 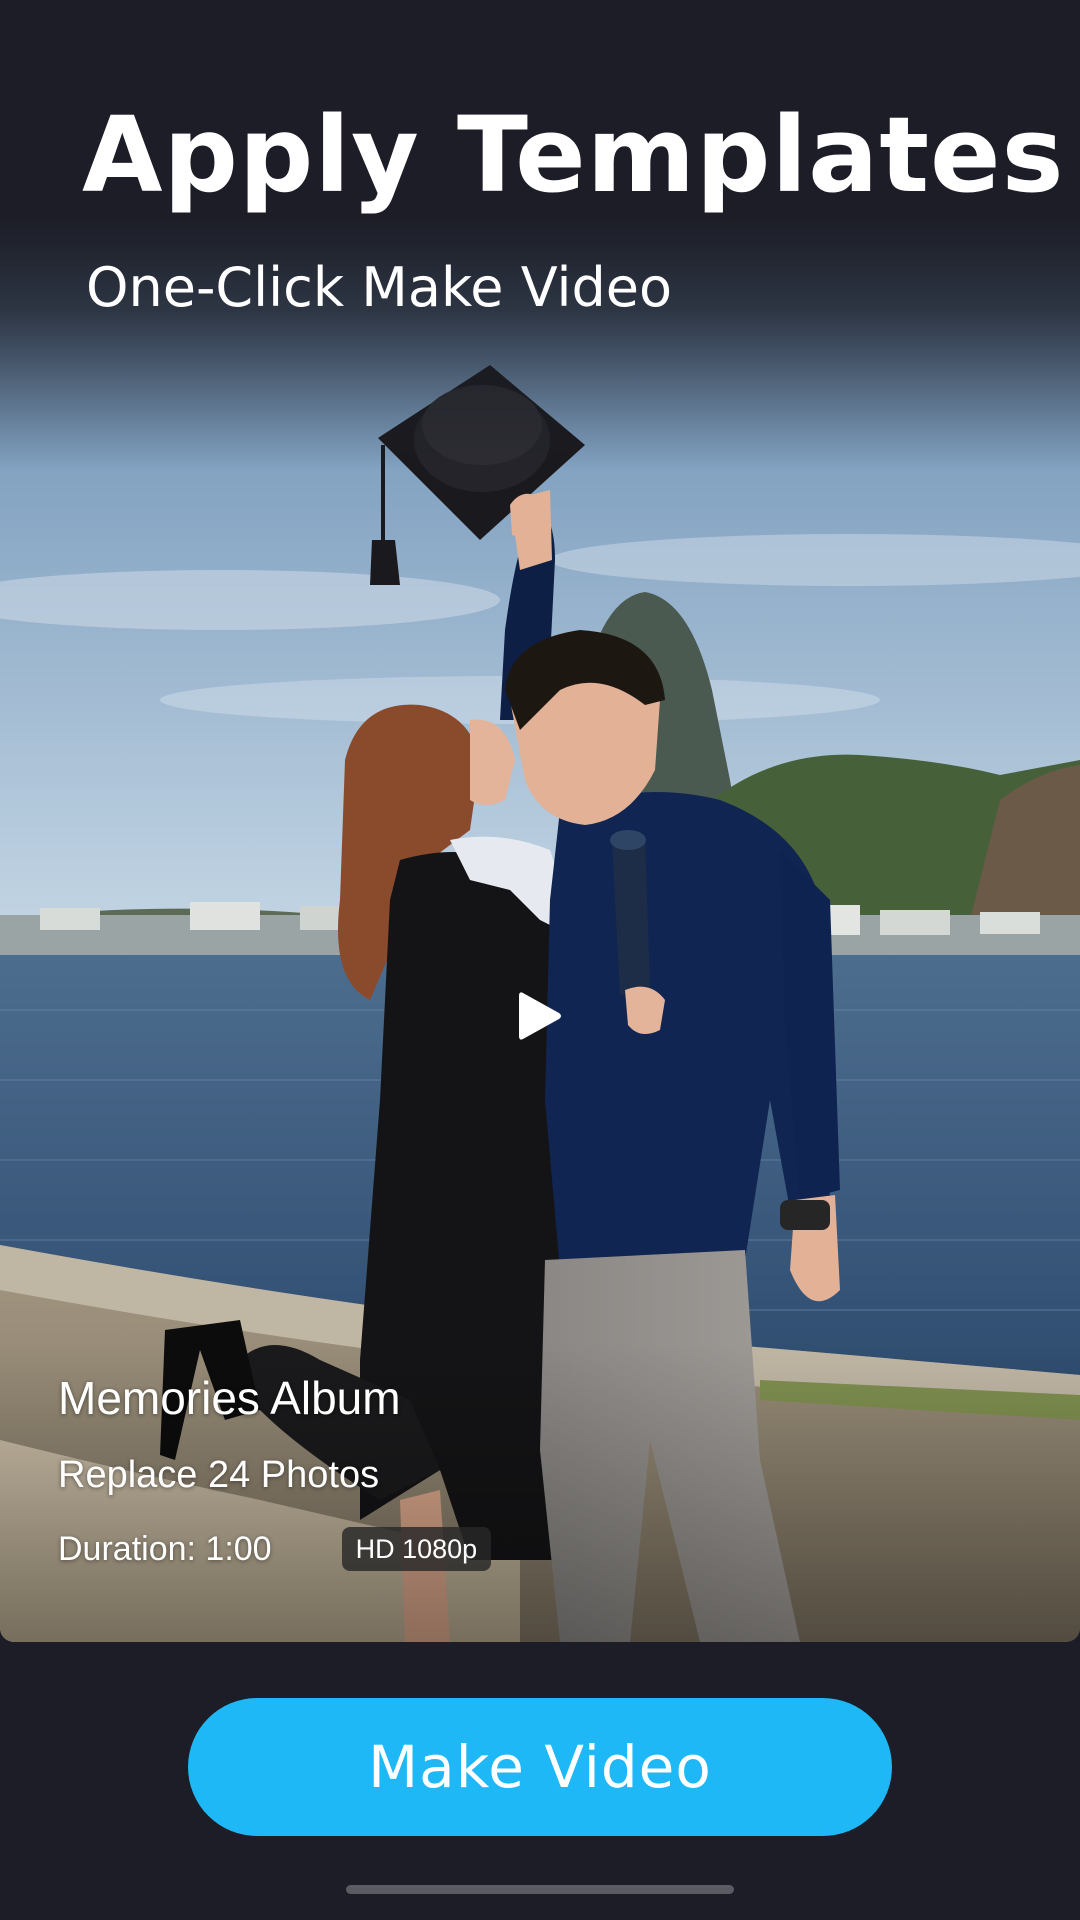 I want to click on home-indicator, so click(x=540, y=1889).